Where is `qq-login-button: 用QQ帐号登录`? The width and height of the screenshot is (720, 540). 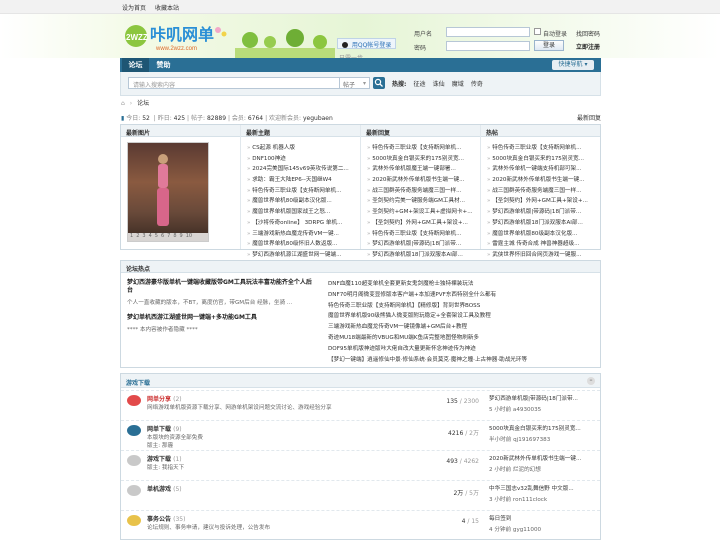
qq-login-button: 用QQ帐号登录 is located at coordinates (367, 43).